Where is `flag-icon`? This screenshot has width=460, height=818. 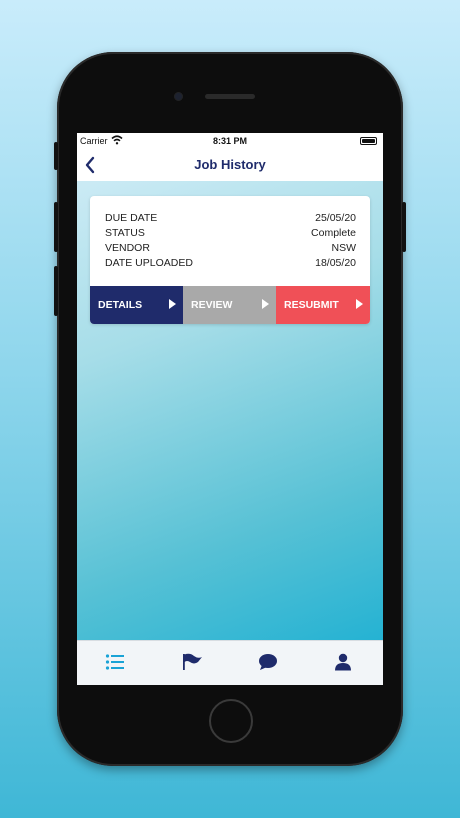
flag-icon is located at coordinates (192, 661).